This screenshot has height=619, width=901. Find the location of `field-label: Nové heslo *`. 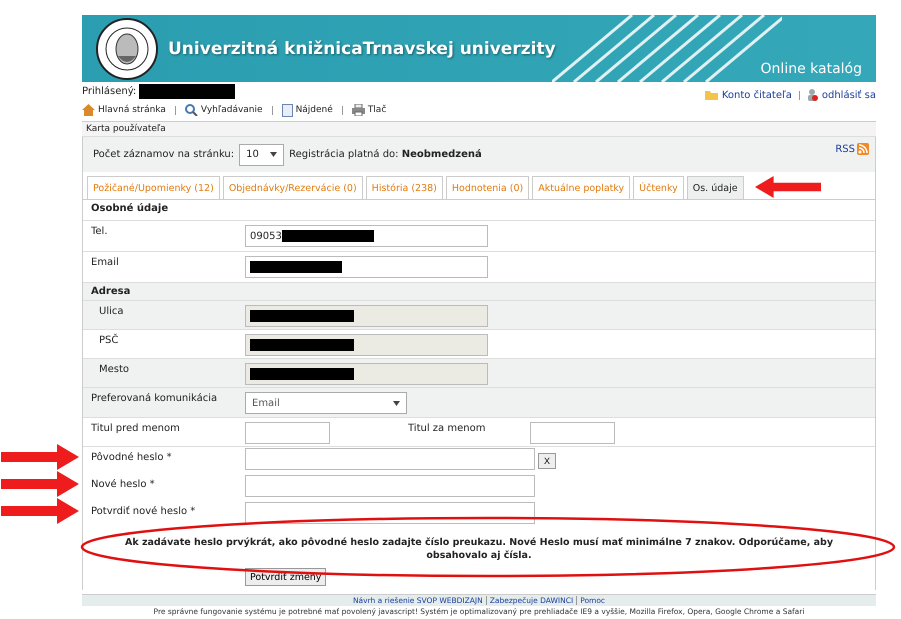

field-label: Nové heslo * is located at coordinates (123, 485).